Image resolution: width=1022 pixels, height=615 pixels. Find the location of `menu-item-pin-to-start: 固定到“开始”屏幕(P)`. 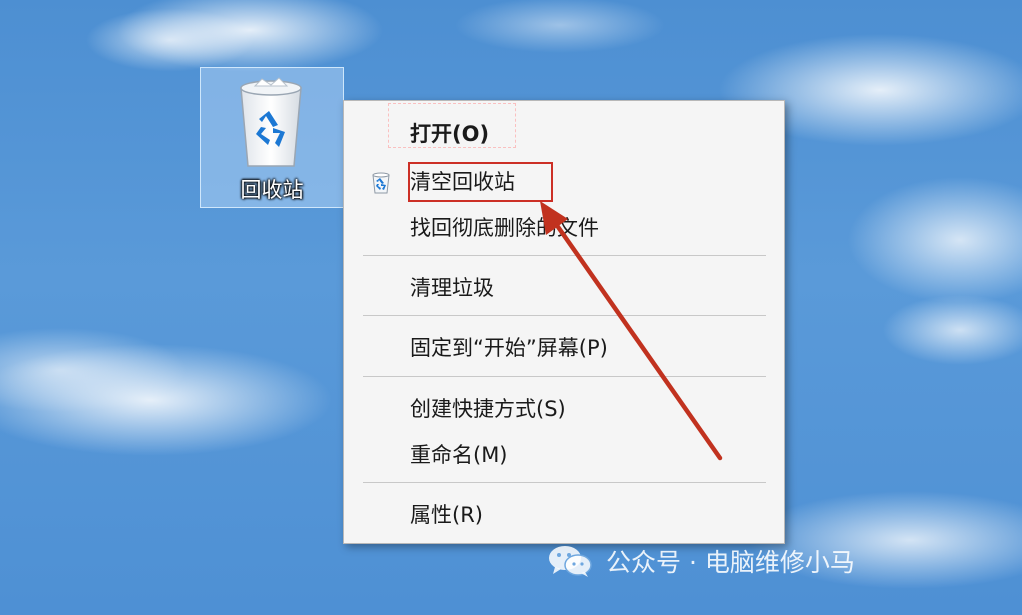

menu-item-pin-to-start: 固定到“开始”屏幕(P) is located at coordinates (509, 347).